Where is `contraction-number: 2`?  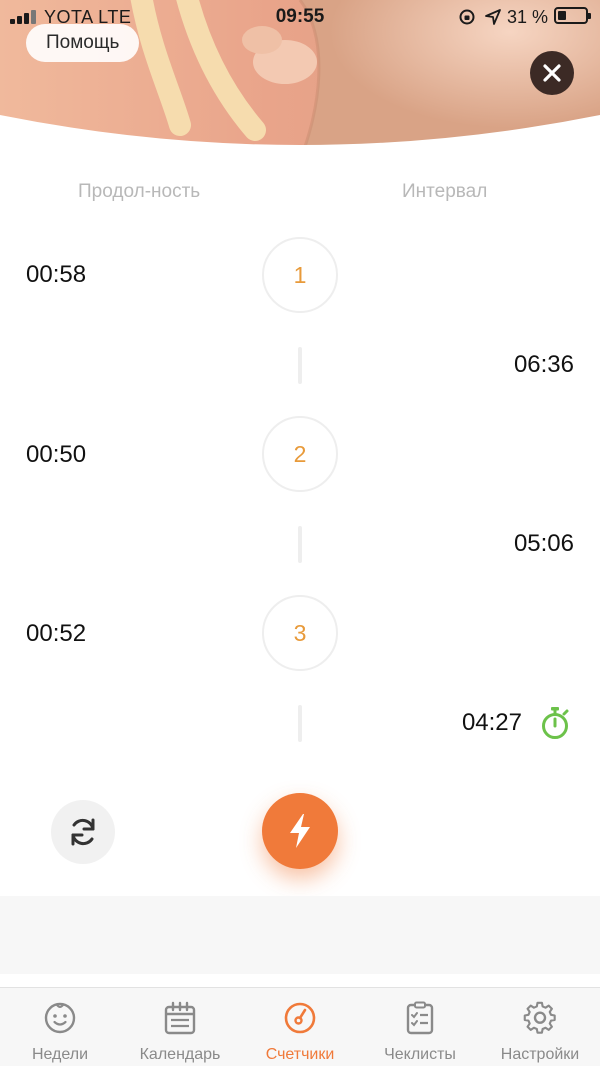 contraction-number: 2 is located at coordinates (300, 454).